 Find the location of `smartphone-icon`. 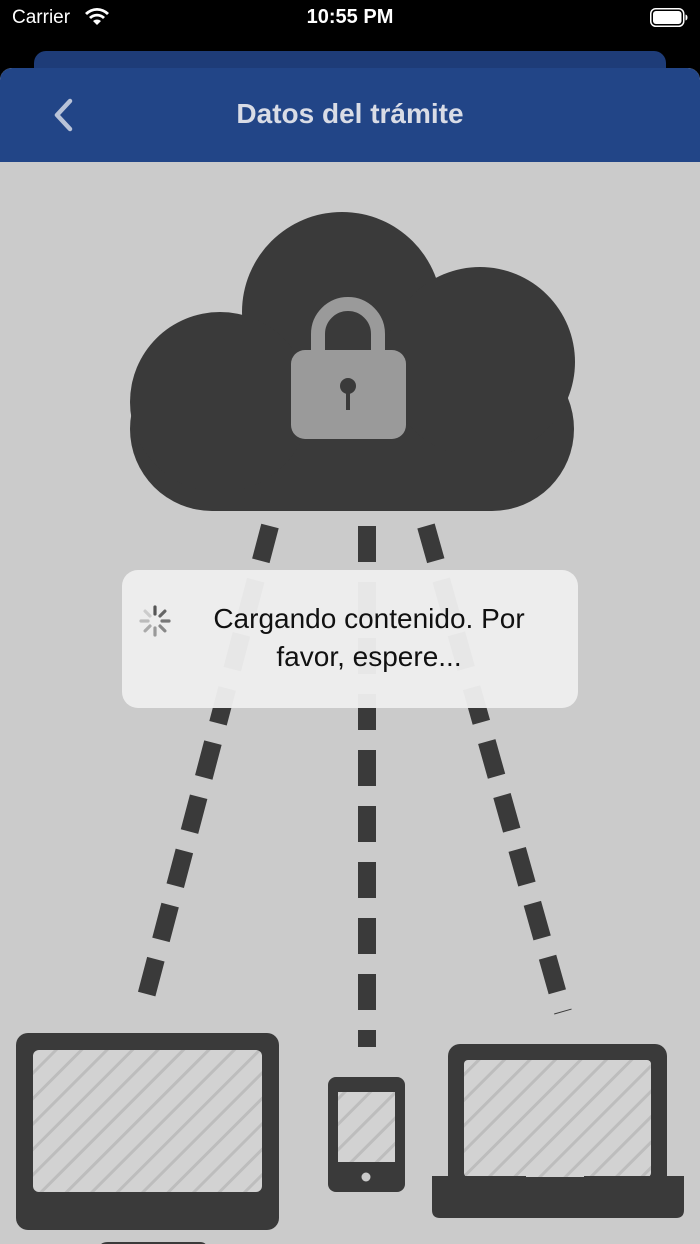

smartphone-icon is located at coordinates (366, 1134).